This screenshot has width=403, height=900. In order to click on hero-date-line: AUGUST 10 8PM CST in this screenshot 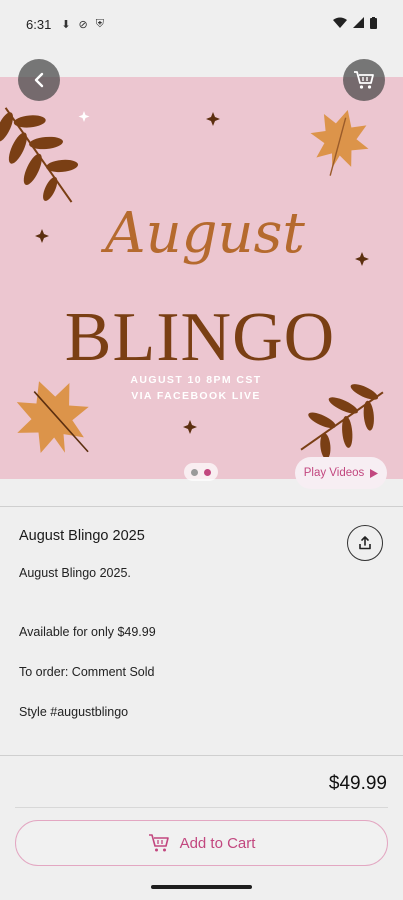, I will do `click(195, 380)`.